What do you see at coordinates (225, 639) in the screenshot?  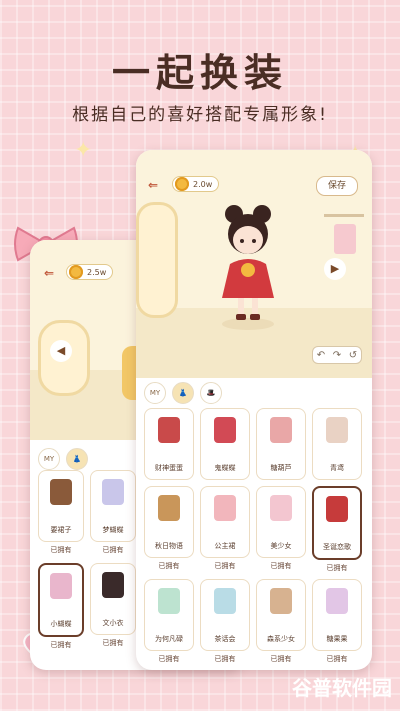 I see `item-label: 茶话会` at bounding box center [225, 639].